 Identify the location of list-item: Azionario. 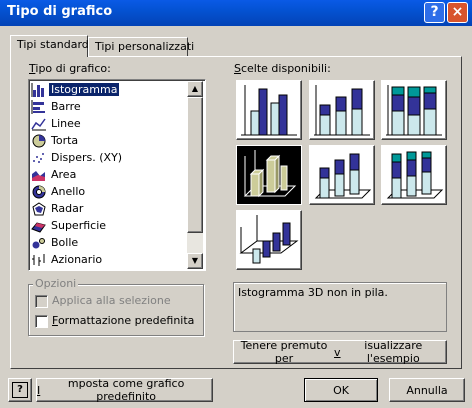
(109, 259).